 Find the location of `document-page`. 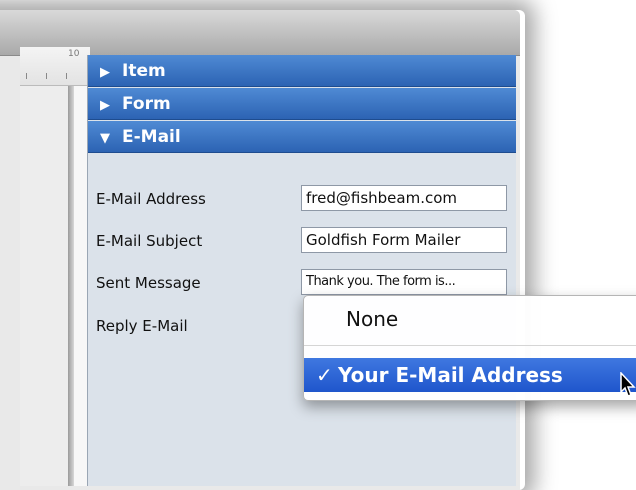

document-page is located at coordinates (81, 286).